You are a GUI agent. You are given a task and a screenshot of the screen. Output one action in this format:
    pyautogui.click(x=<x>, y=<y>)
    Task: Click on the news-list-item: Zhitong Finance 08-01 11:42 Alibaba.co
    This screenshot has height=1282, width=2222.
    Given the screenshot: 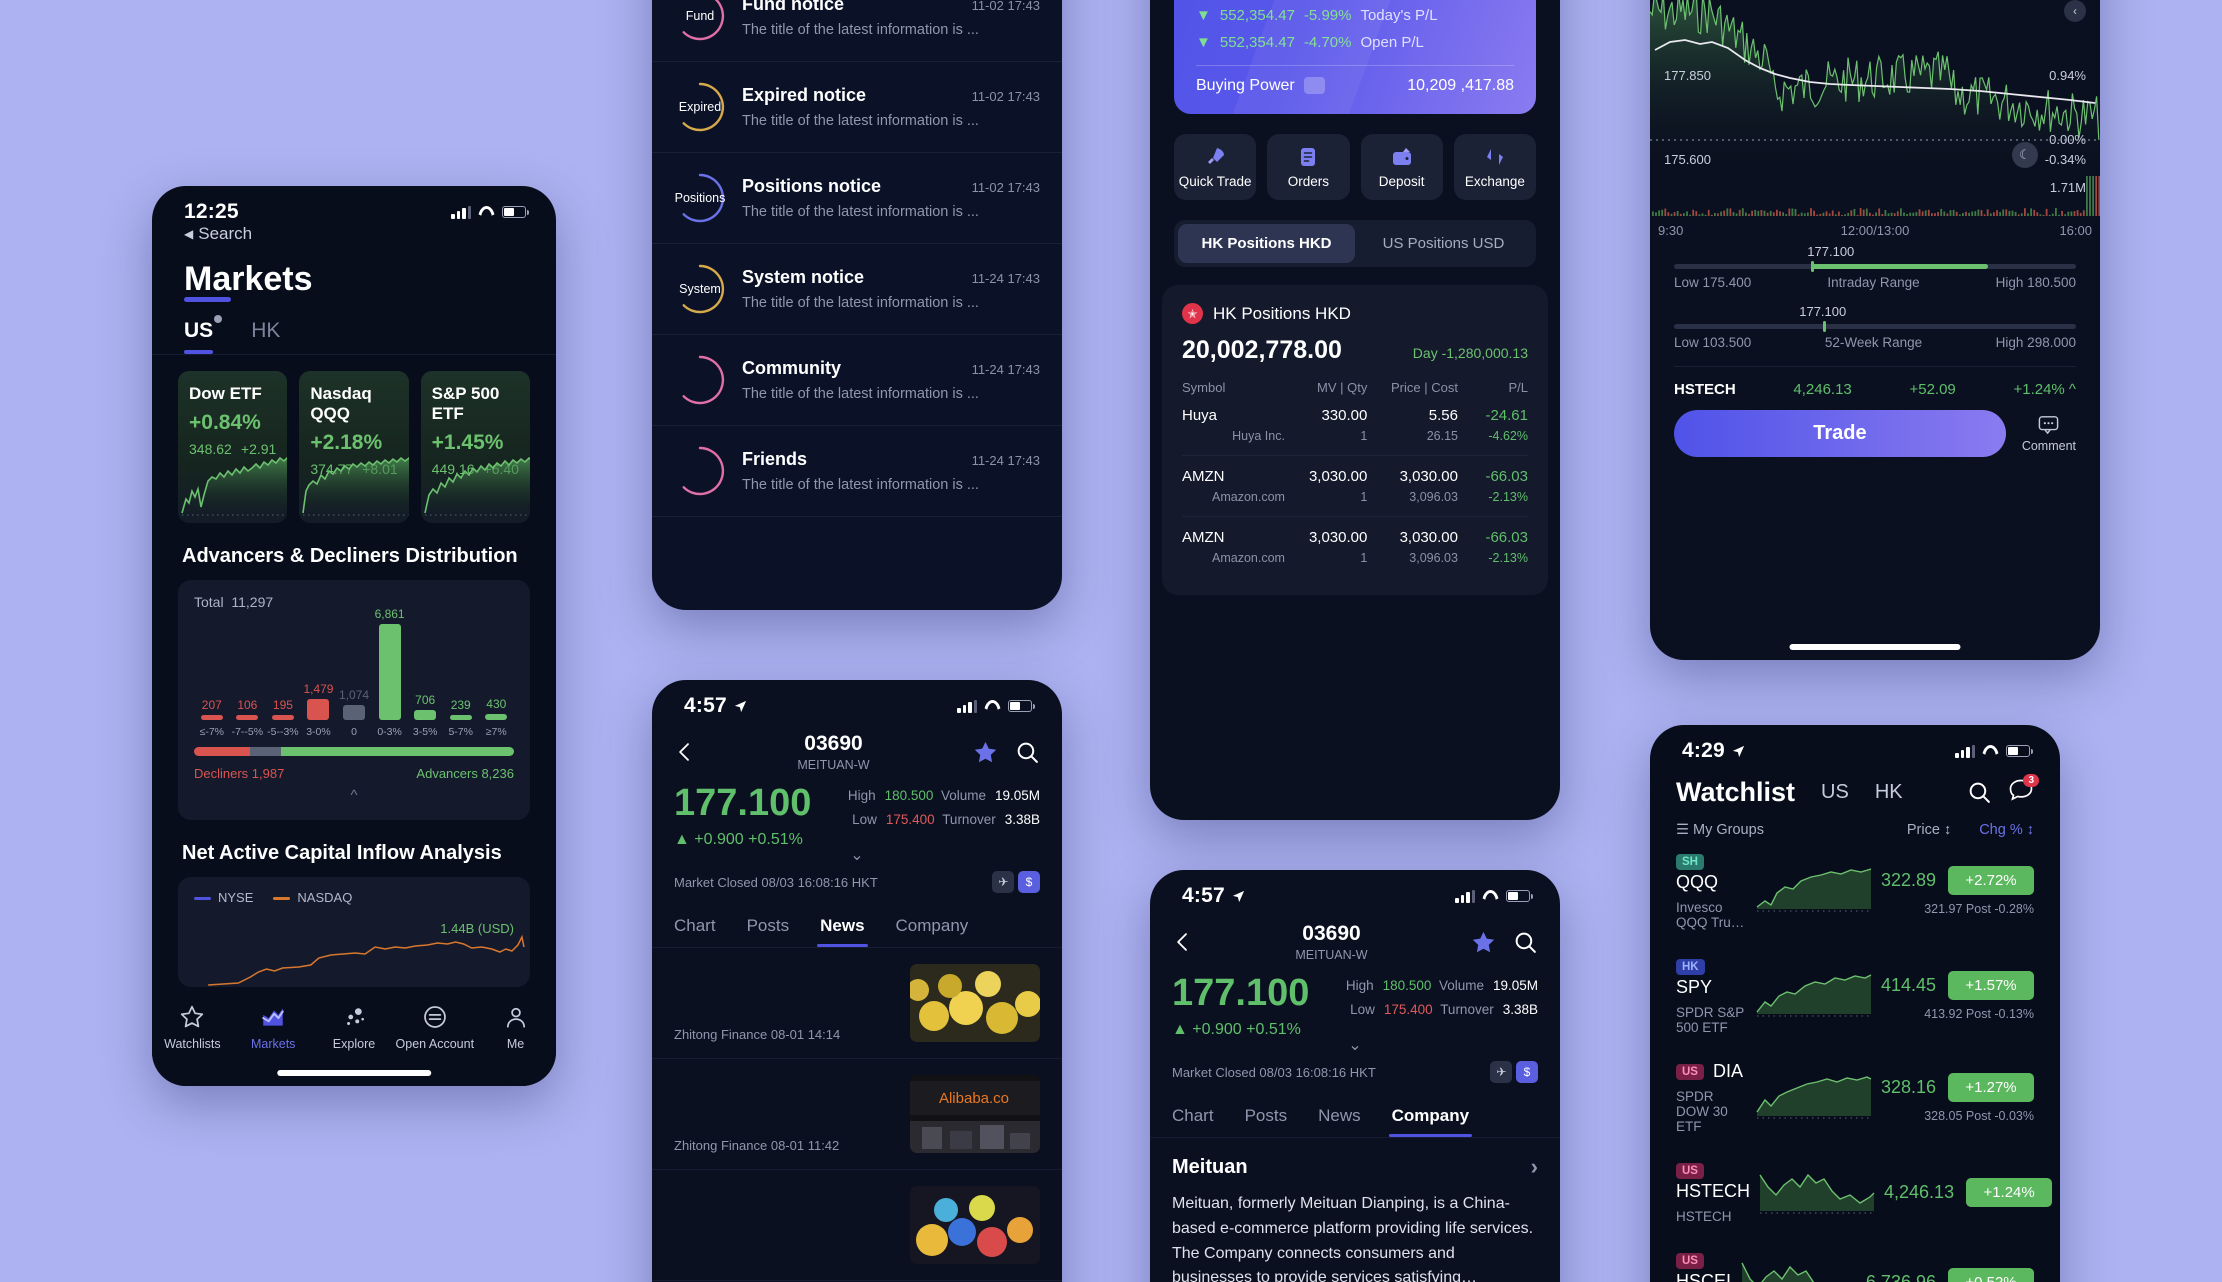 What is the action you would take?
    pyautogui.click(x=857, y=1115)
    